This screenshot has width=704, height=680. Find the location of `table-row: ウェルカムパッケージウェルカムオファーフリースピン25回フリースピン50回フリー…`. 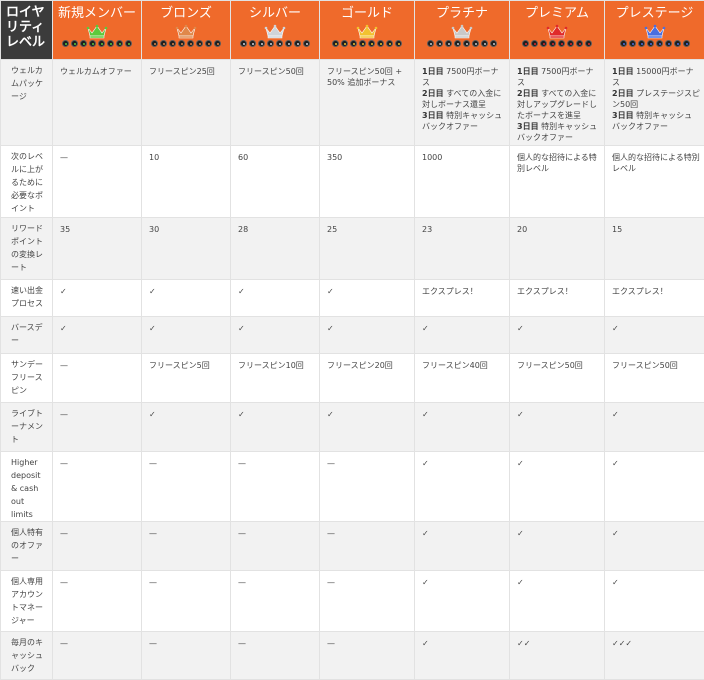

table-row: ウェルカムパッケージウェルカムオファーフリースピン25回フリースピン50回フリー… is located at coordinates (352, 103).